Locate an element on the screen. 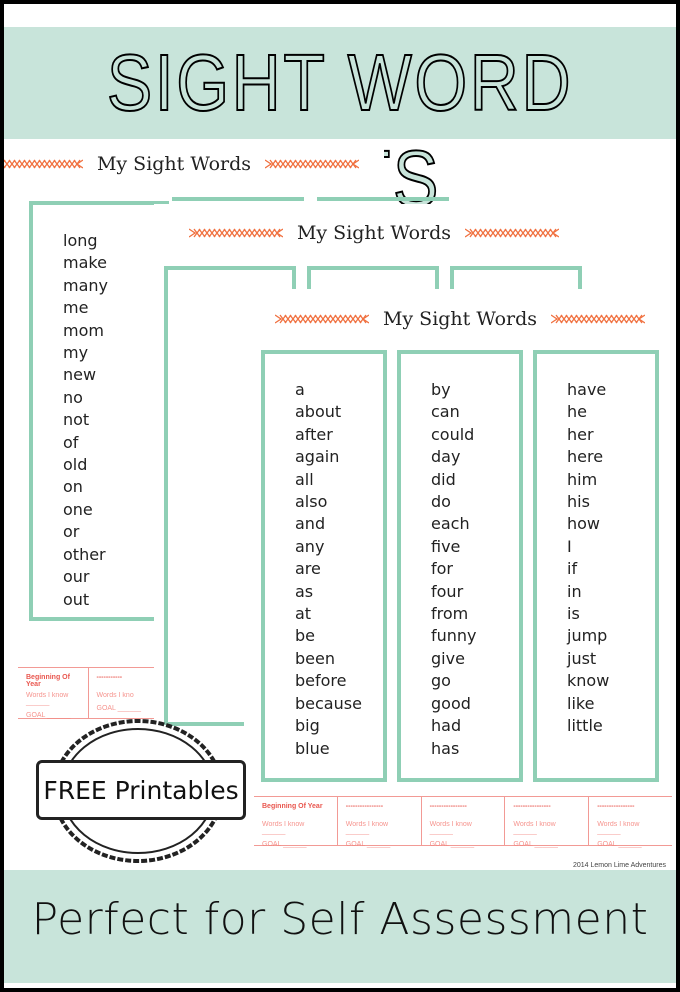 Image resolution: width=680 pixels, height=992 pixels. sight-word: also is located at coordinates (311, 502).